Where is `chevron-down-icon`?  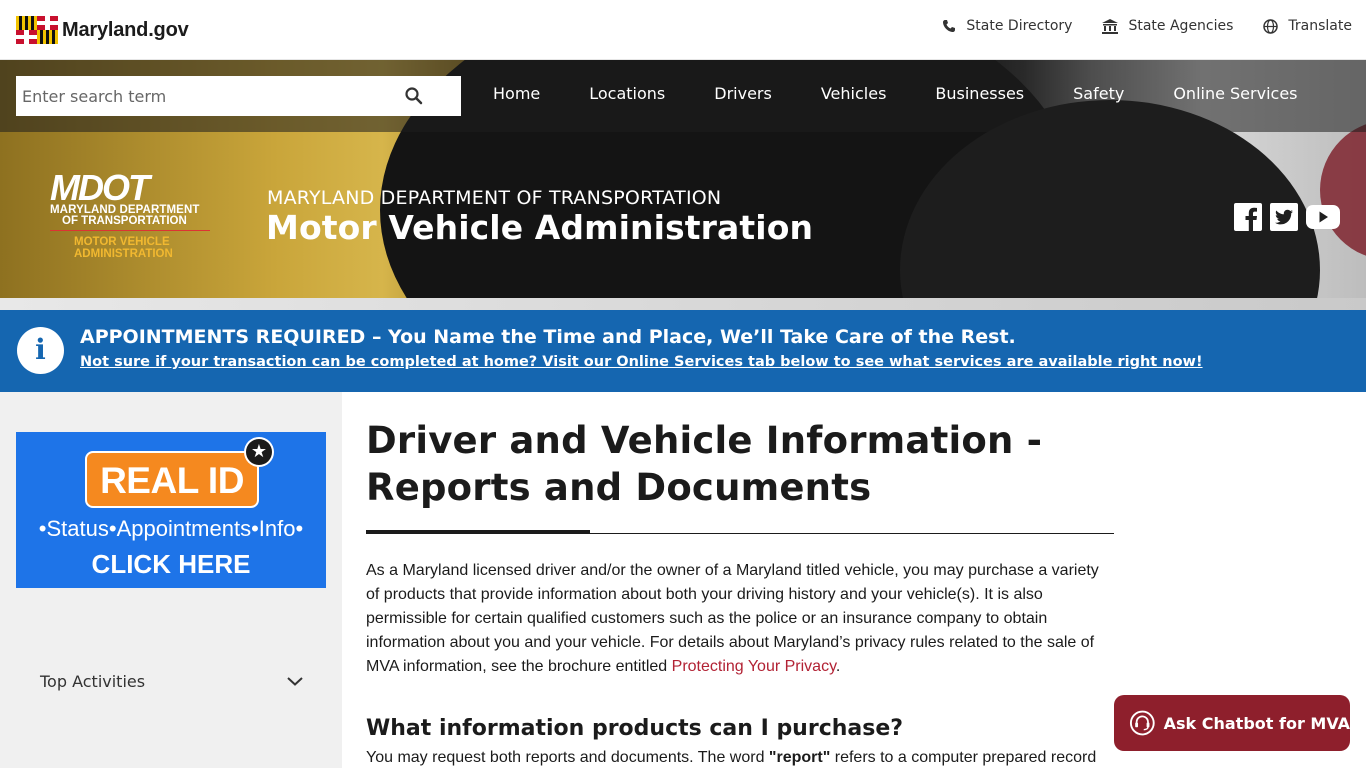 chevron-down-icon is located at coordinates (295, 681).